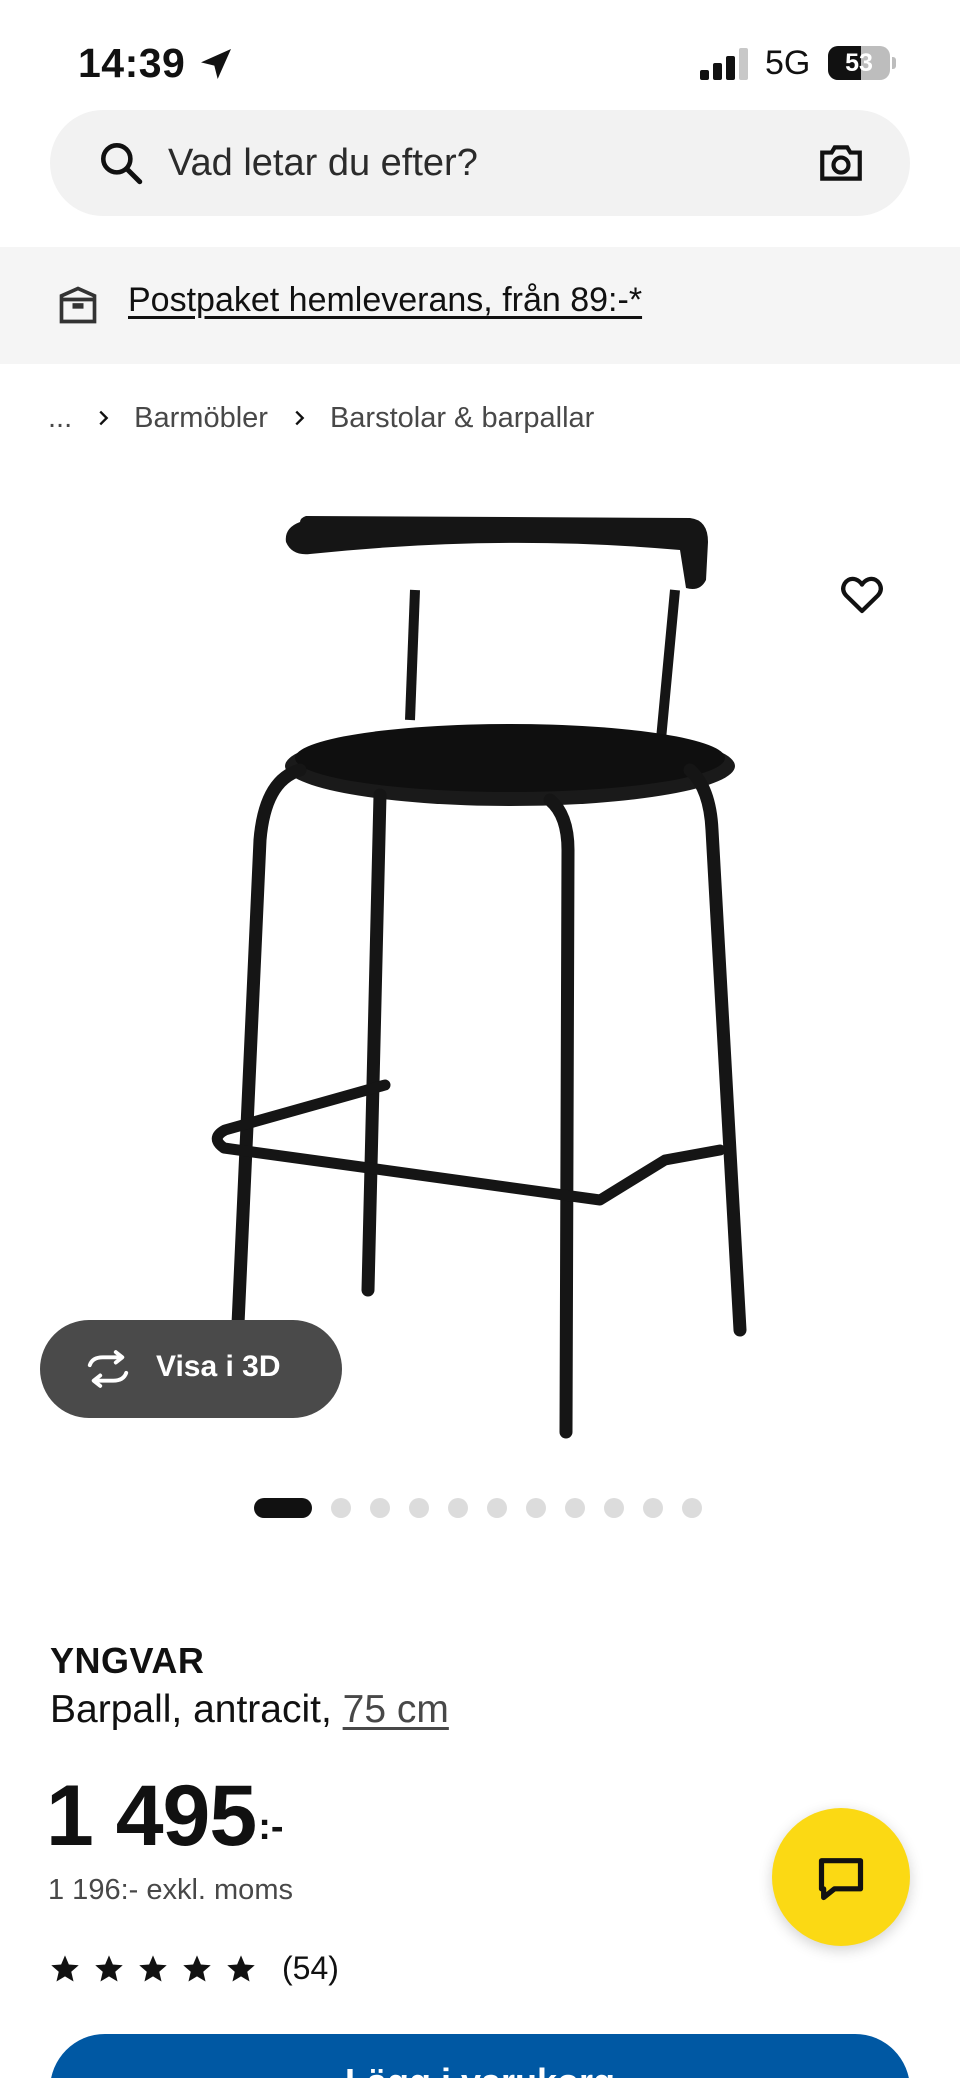 The image size is (960, 2078). I want to click on search-bar, so click(480, 163).